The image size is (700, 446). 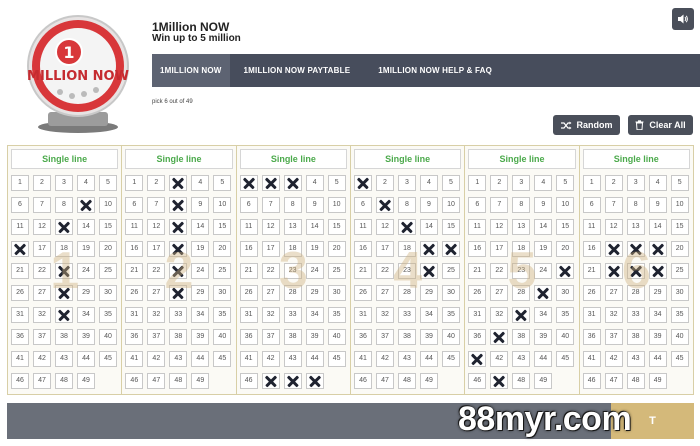 What do you see at coordinates (428, 249) in the screenshot?
I see `number-cell-selected: 19` at bounding box center [428, 249].